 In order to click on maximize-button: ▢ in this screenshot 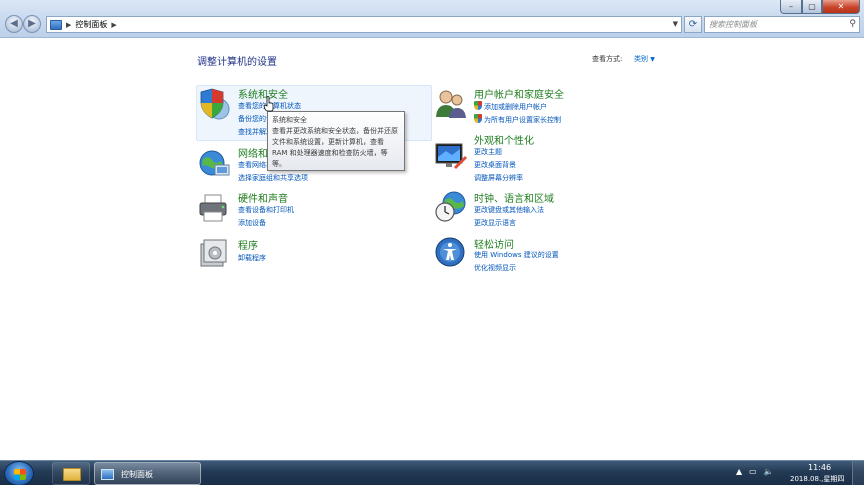, I will do `click(812, 7)`.